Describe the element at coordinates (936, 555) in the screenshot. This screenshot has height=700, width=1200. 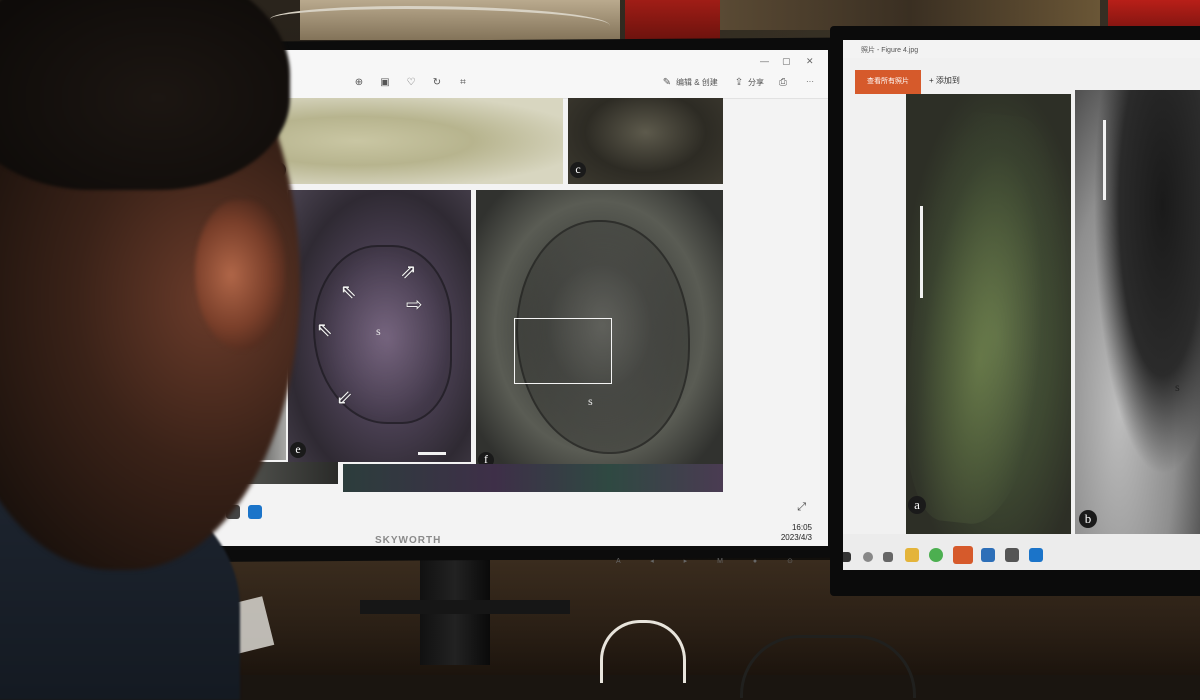
I see `chrome-icon` at that location.